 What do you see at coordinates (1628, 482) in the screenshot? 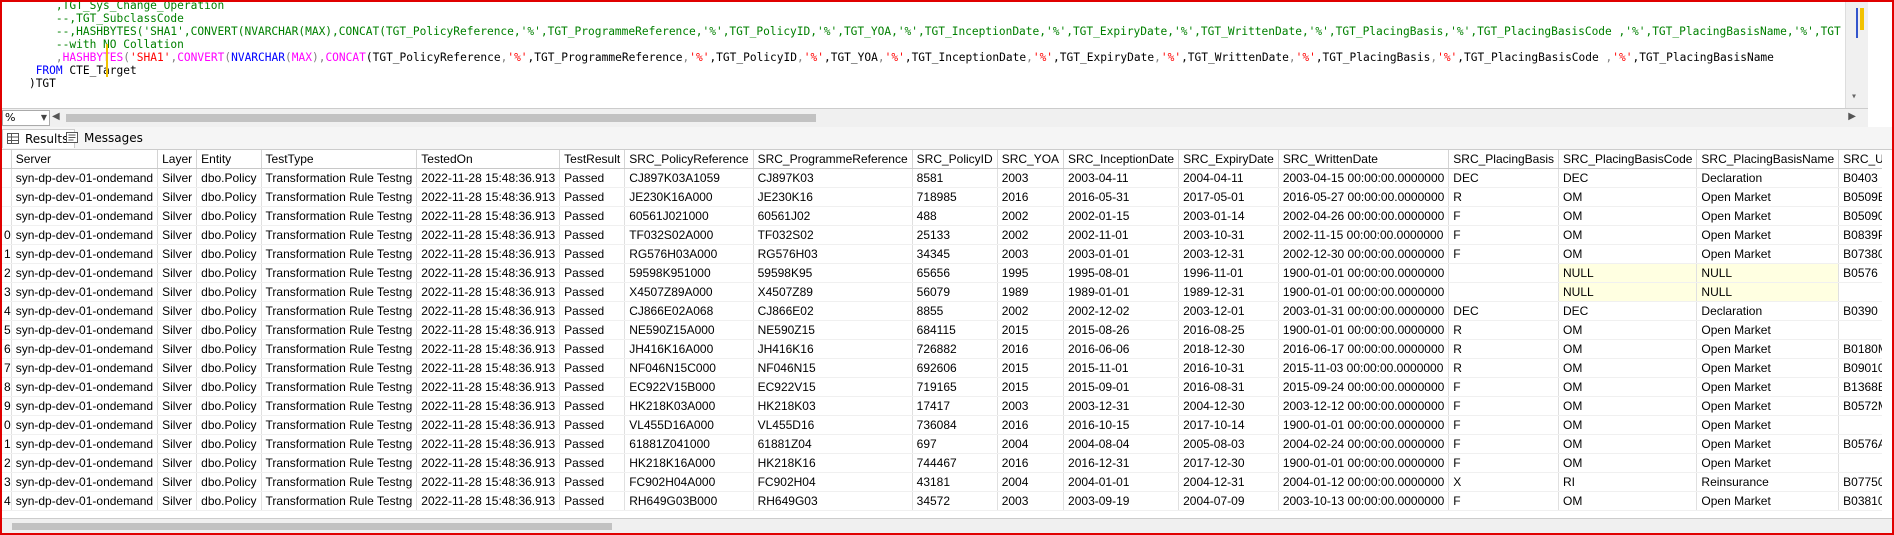
I see `table-cell: RI` at bounding box center [1628, 482].